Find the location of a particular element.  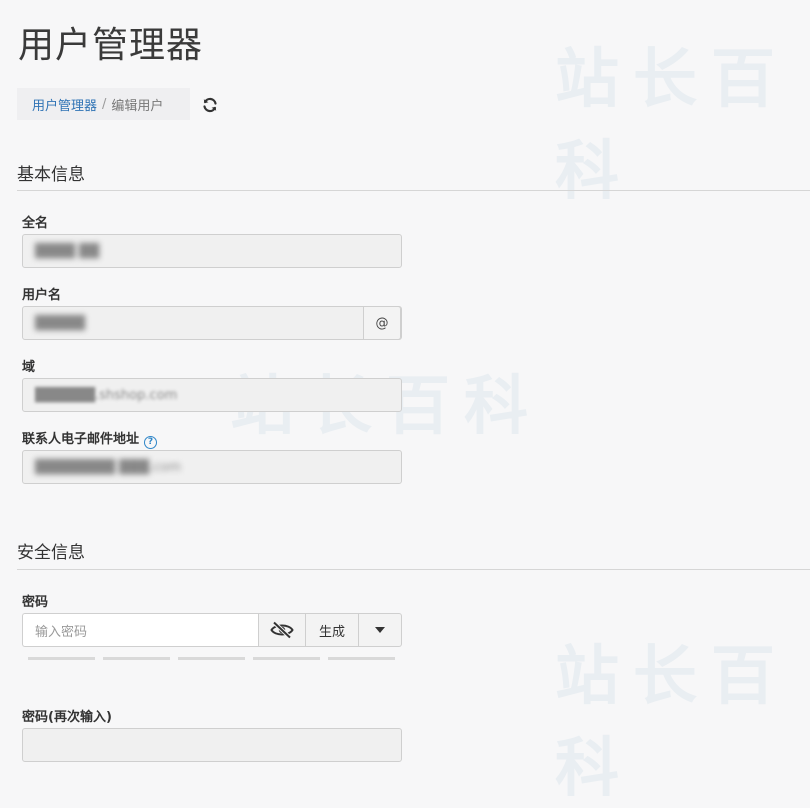

domain-field: ██████.shshop.com is located at coordinates (212, 395).